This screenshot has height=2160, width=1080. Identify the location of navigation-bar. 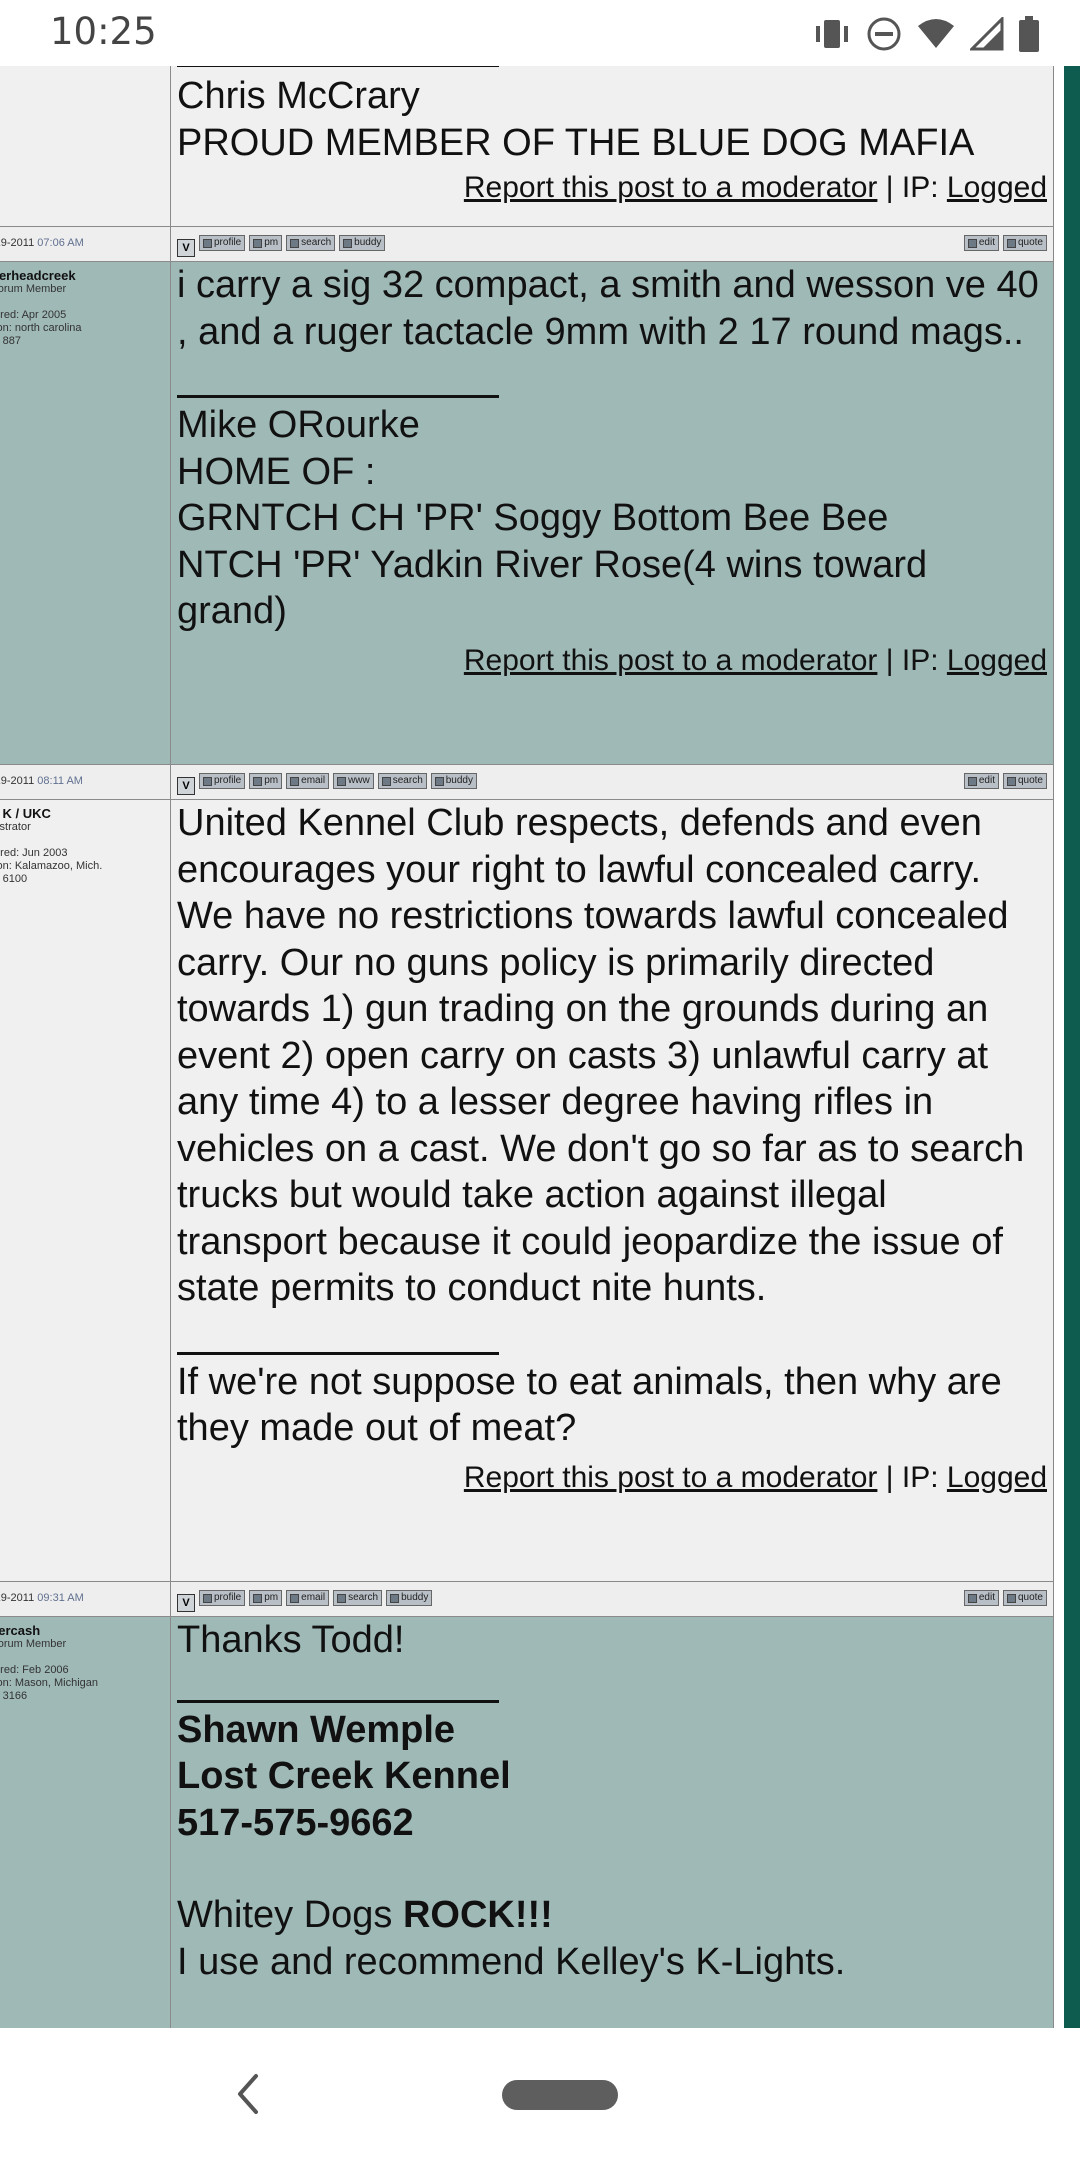
(540, 2094).